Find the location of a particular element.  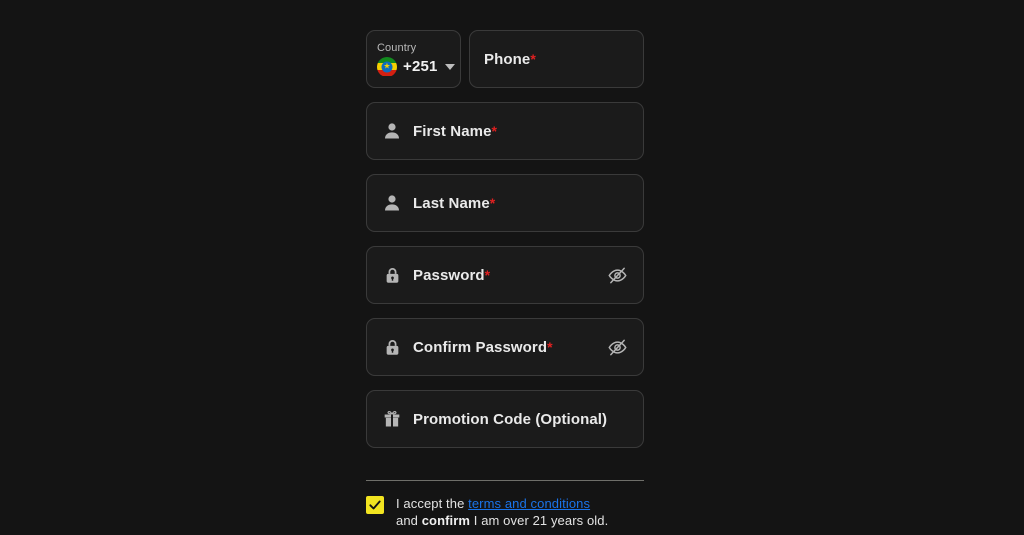

checkmark-icon is located at coordinates (375, 505).